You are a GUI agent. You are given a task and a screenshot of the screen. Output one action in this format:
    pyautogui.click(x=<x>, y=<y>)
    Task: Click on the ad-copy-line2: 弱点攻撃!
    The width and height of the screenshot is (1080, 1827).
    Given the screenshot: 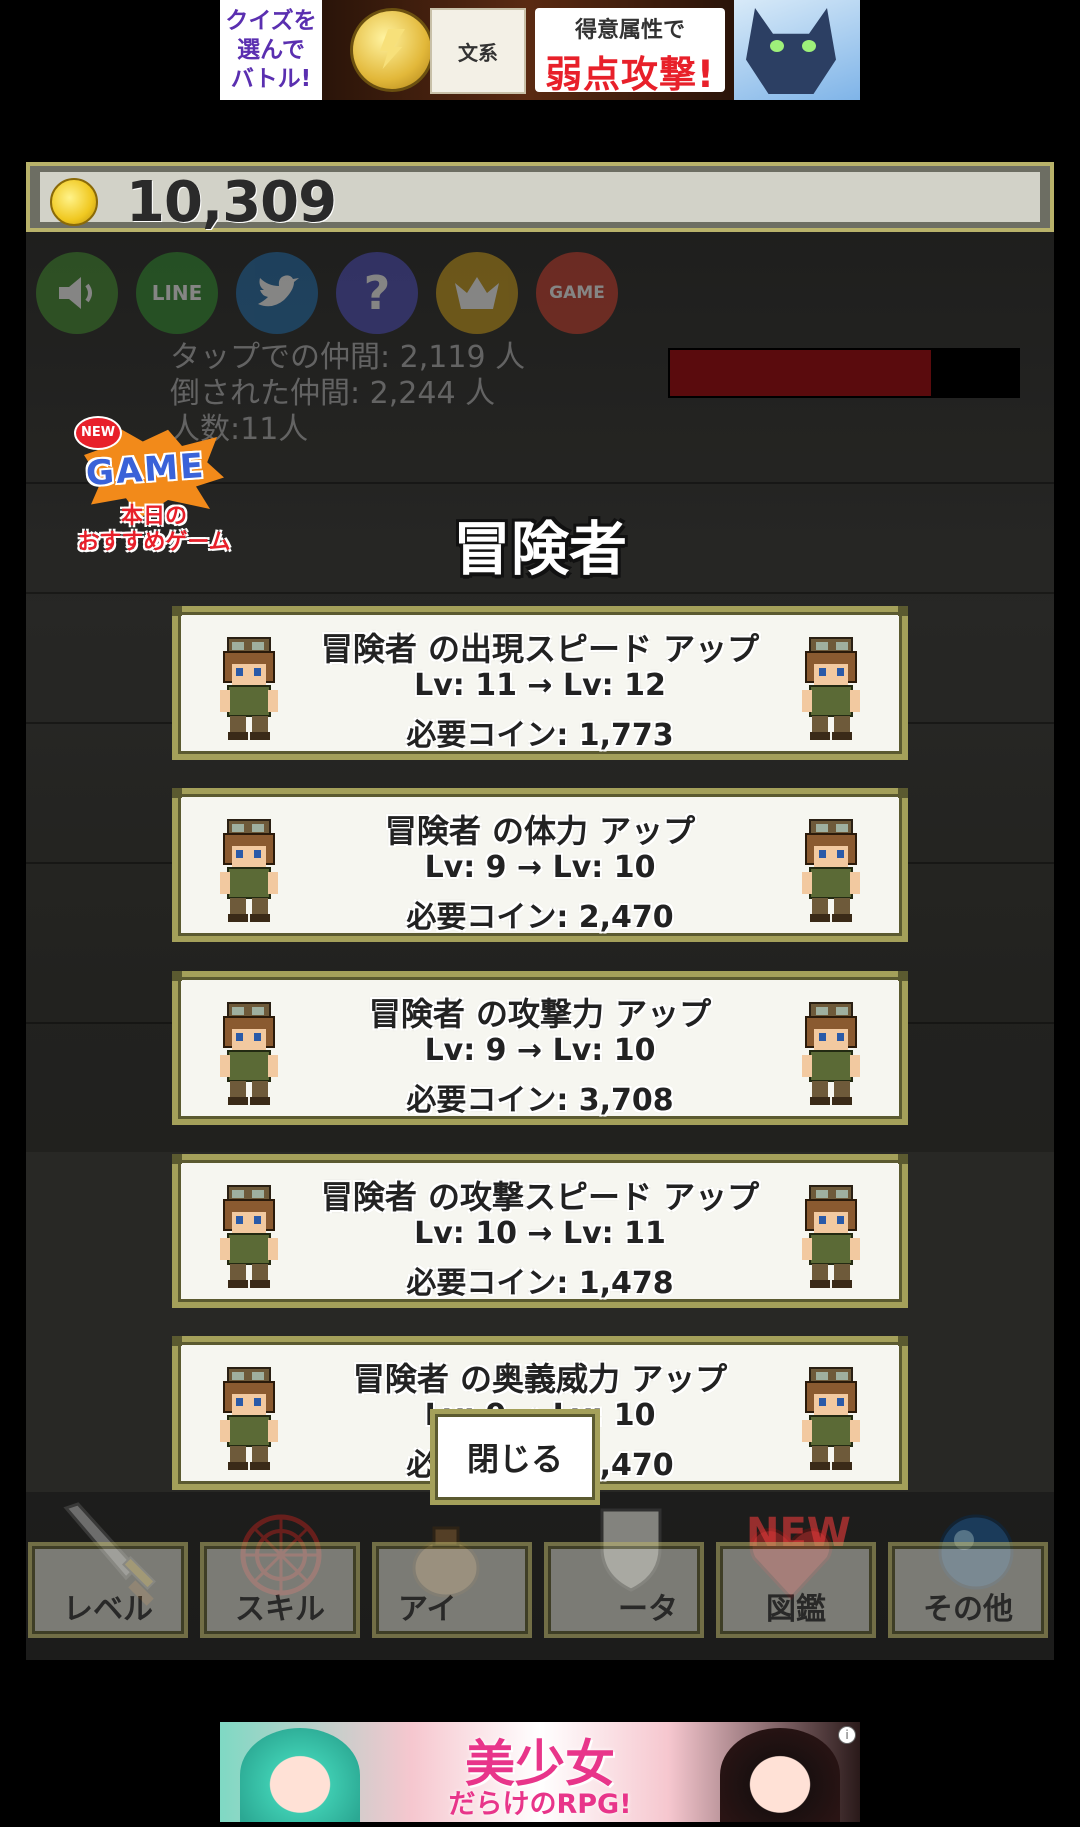 What is the action you would take?
    pyautogui.click(x=630, y=74)
    